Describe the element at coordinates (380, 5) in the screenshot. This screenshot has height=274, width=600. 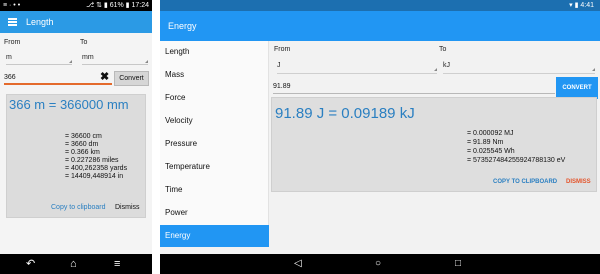
I see `tablet-status-bar: ▾ ▮ 4:41` at that location.